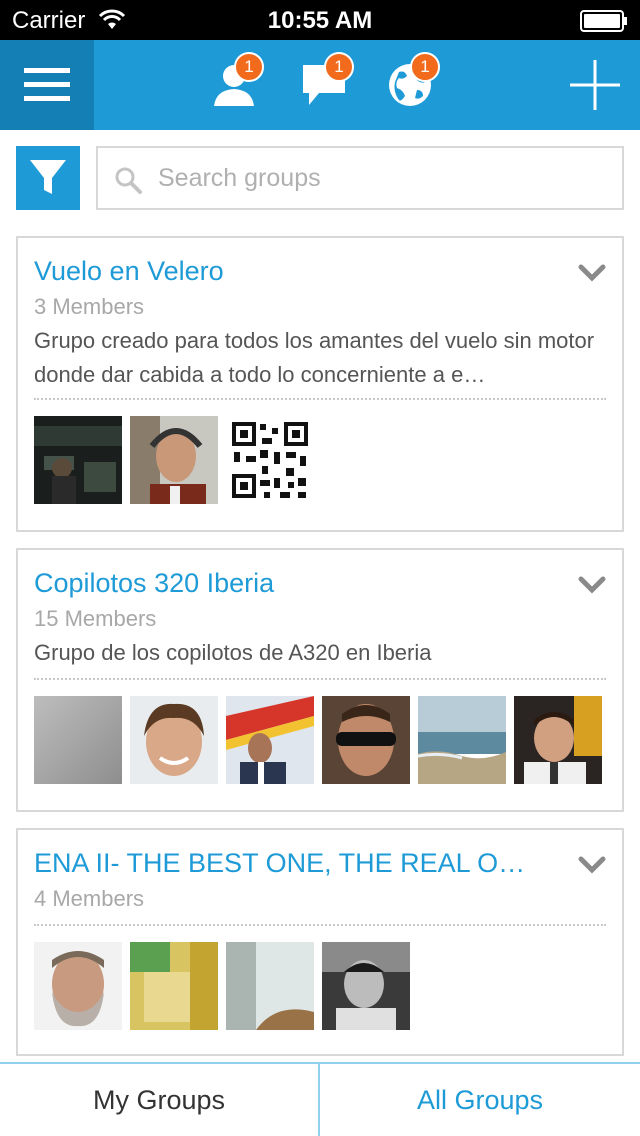 Image resolution: width=640 pixels, height=1136 pixels. I want to click on hamburger-icon, so click(47, 84).